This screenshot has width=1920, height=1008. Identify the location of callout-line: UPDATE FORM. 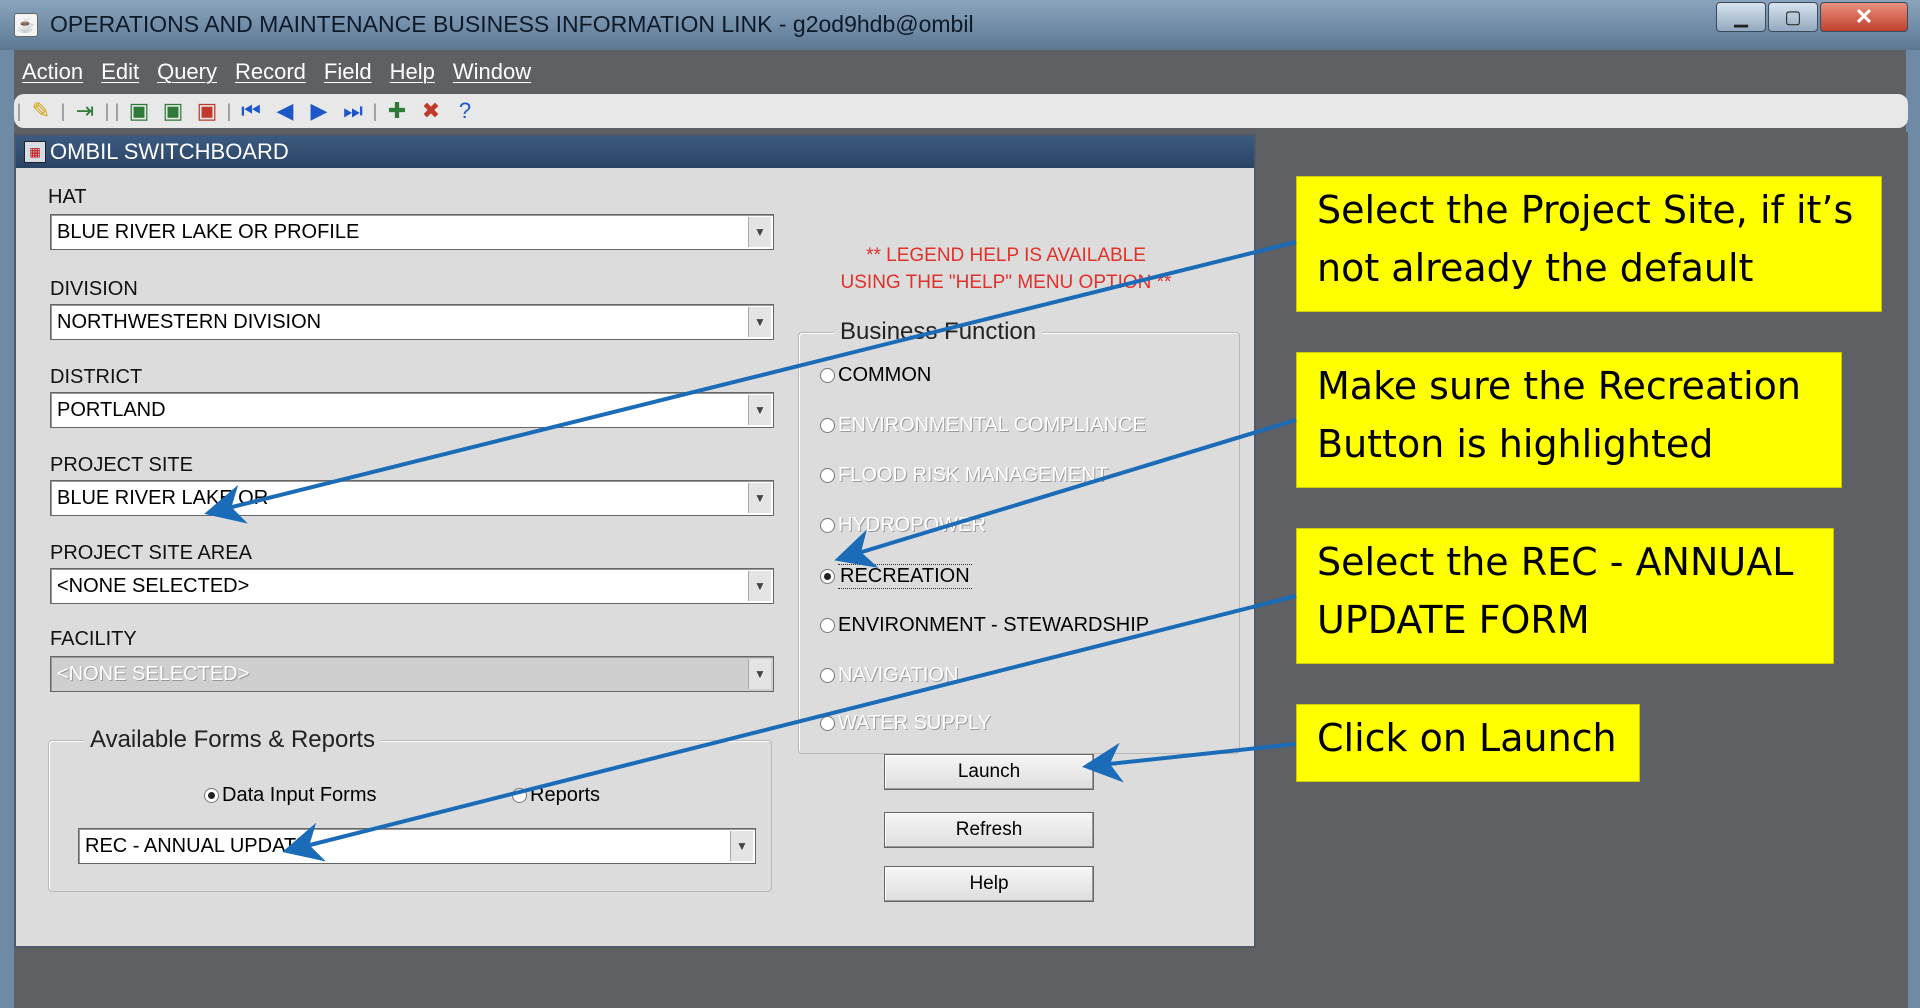
(1453, 620).